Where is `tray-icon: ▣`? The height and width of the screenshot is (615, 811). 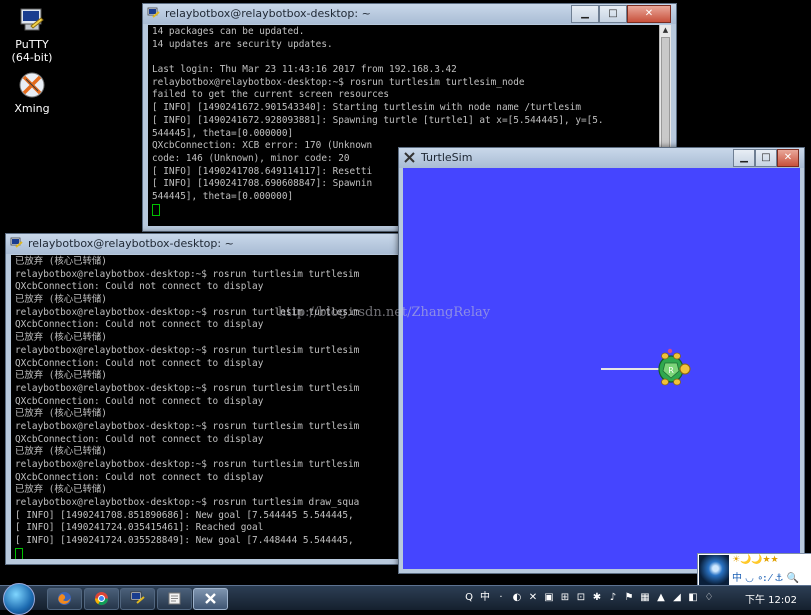
tray-icon: ▣ is located at coordinates (549, 598).